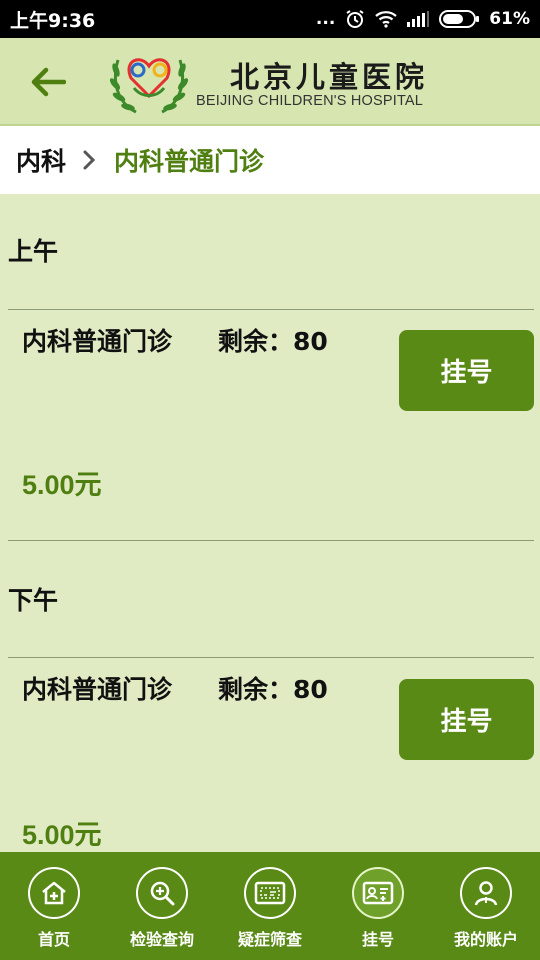 Image resolution: width=540 pixels, height=960 pixels. What do you see at coordinates (509, 19) in the screenshot?
I see `battery-percent: 61%` at bounding box center [509, 19].